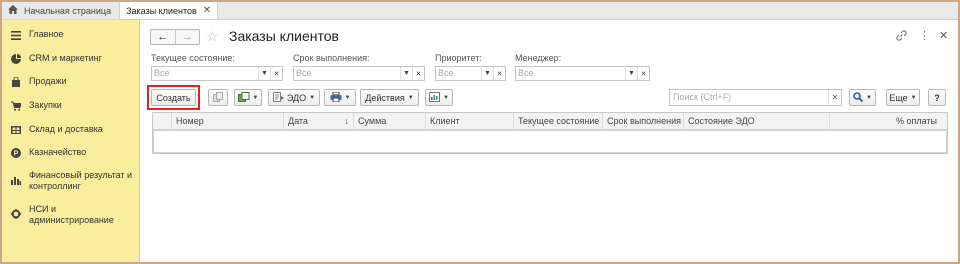 The height and width of the screenshot is (264, 960). I want to click on sidebar-item-admin: НСИ и администрирование, so click(71, 215).